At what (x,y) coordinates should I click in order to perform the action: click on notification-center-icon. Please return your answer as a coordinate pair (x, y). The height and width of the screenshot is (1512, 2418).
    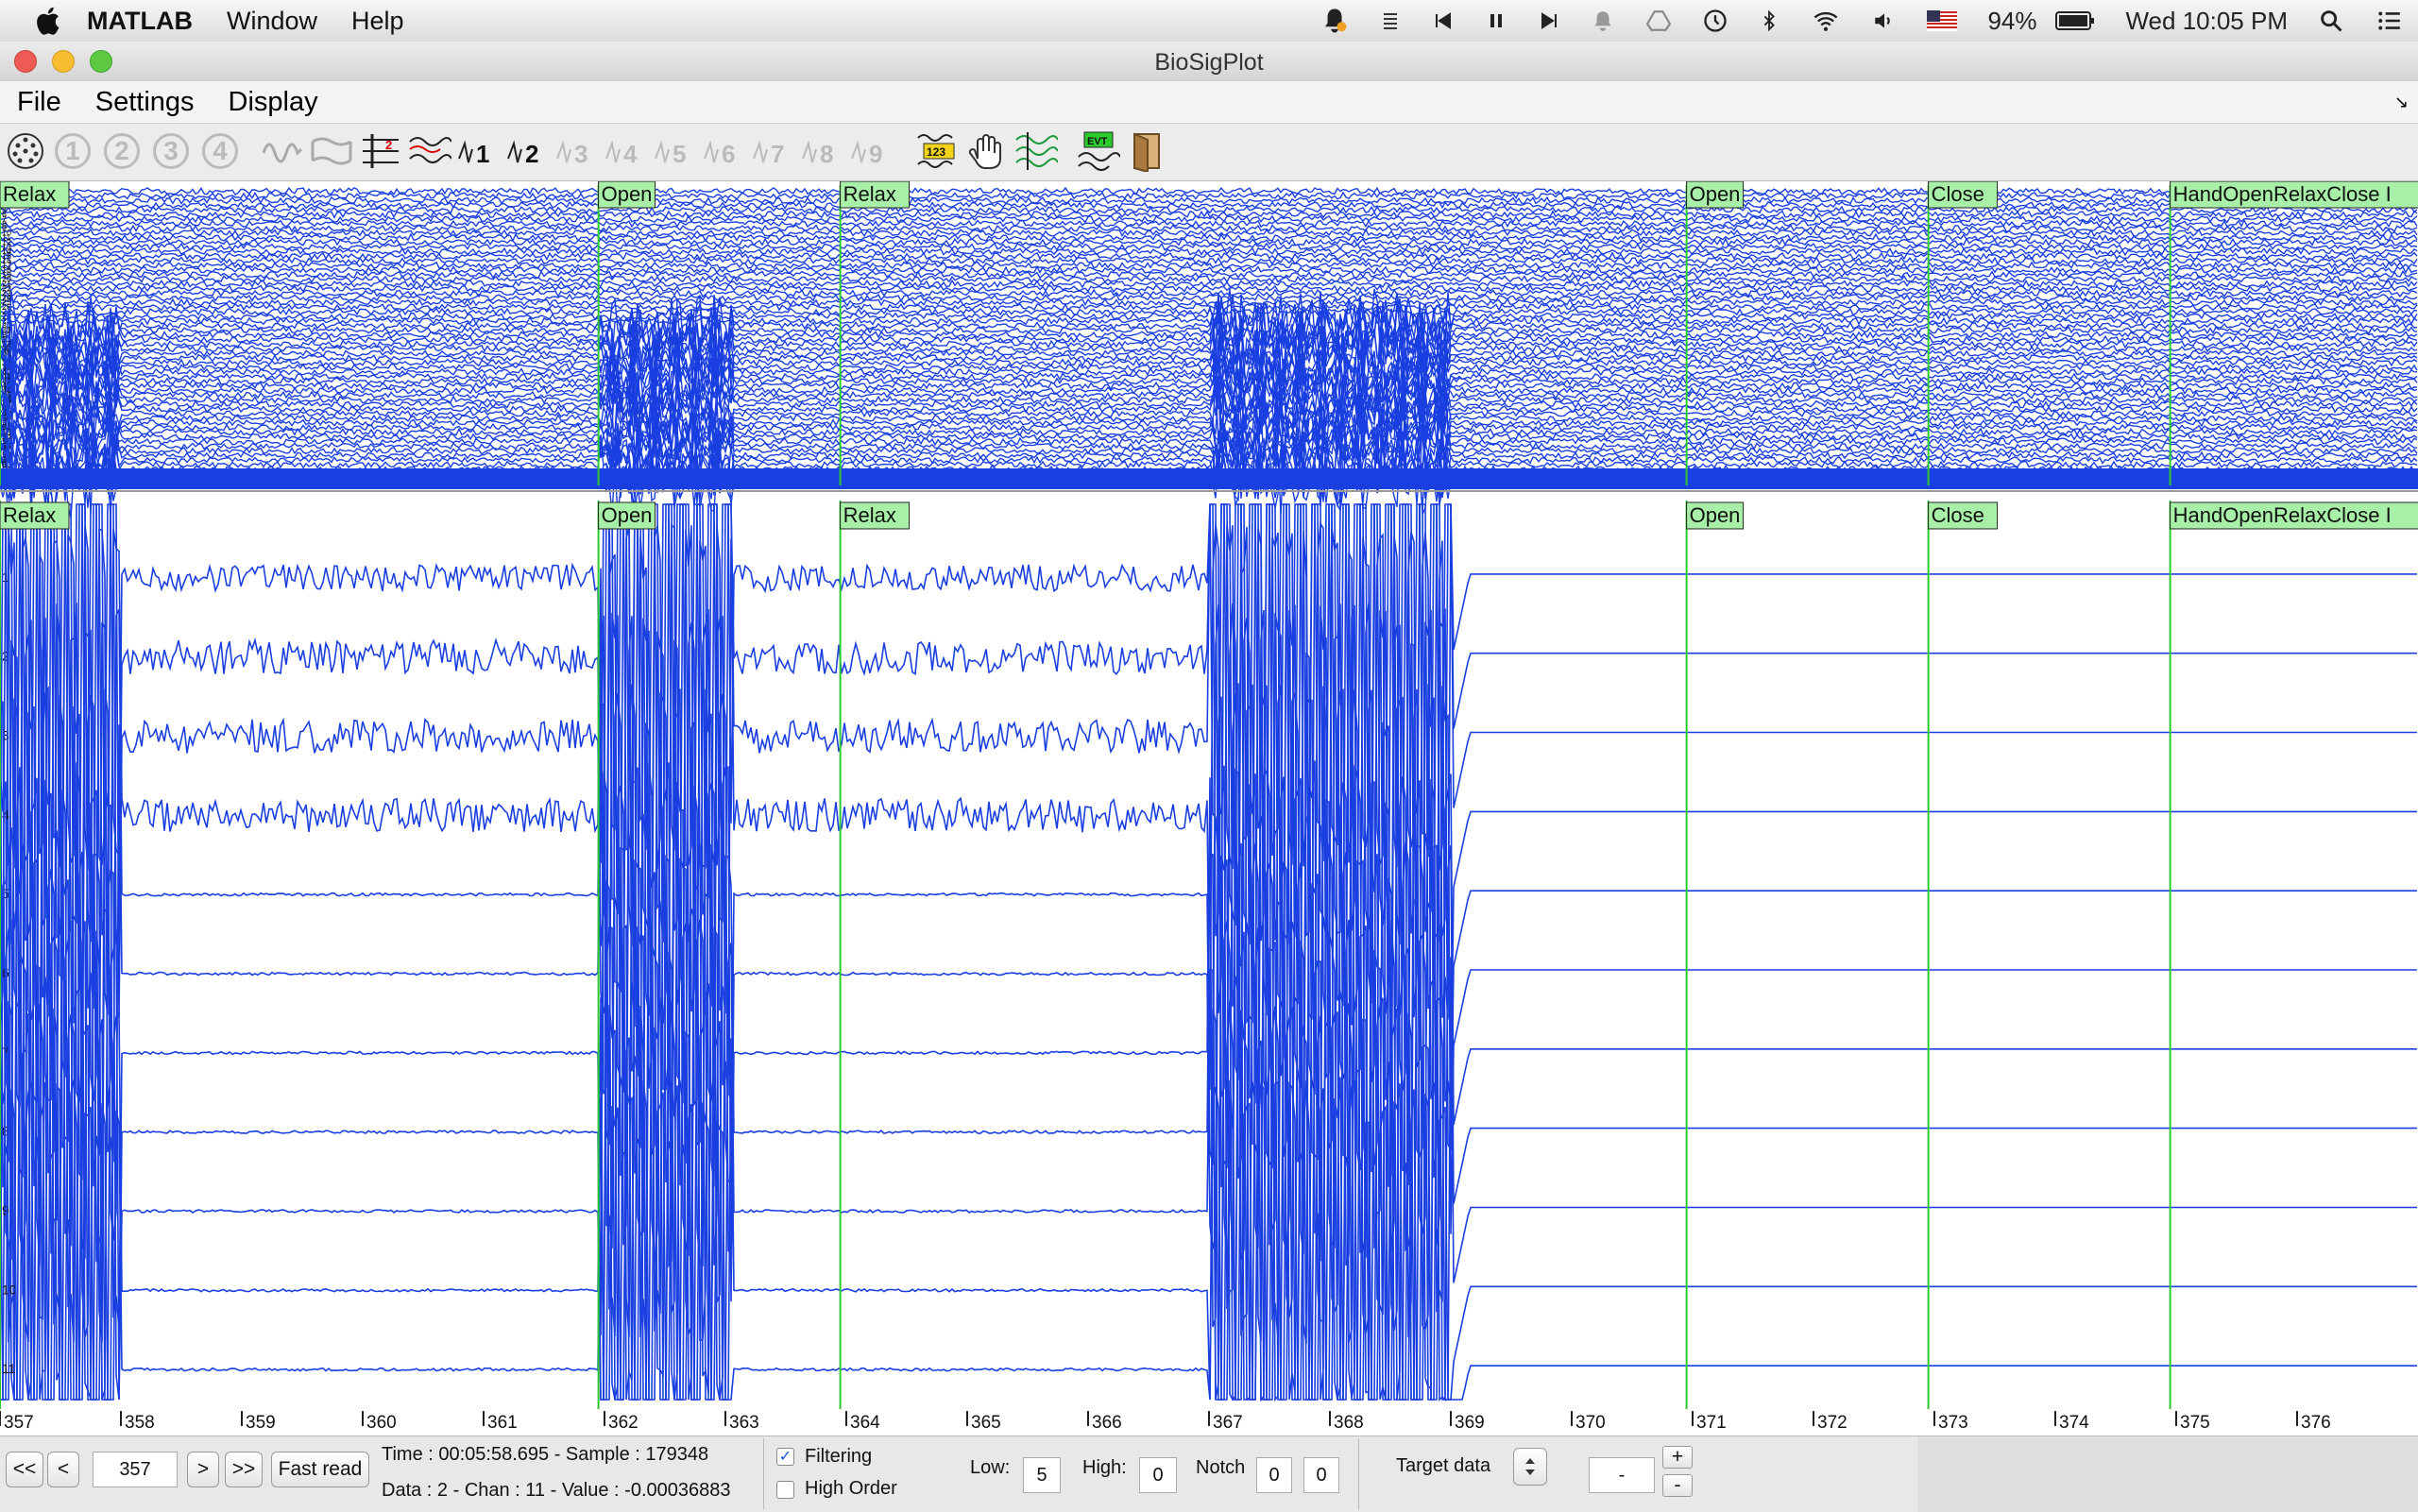
    Looking at the image, I should click on (2390, 20).